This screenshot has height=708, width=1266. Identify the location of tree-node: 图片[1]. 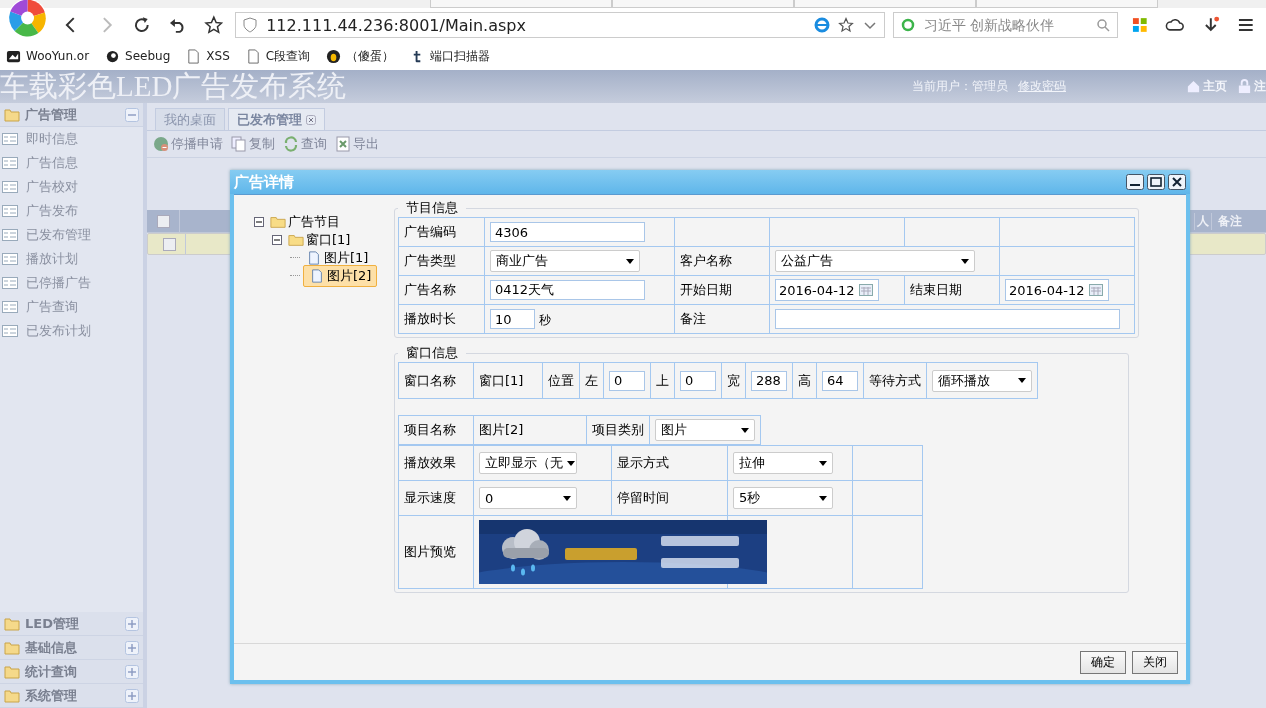
(337, 258).